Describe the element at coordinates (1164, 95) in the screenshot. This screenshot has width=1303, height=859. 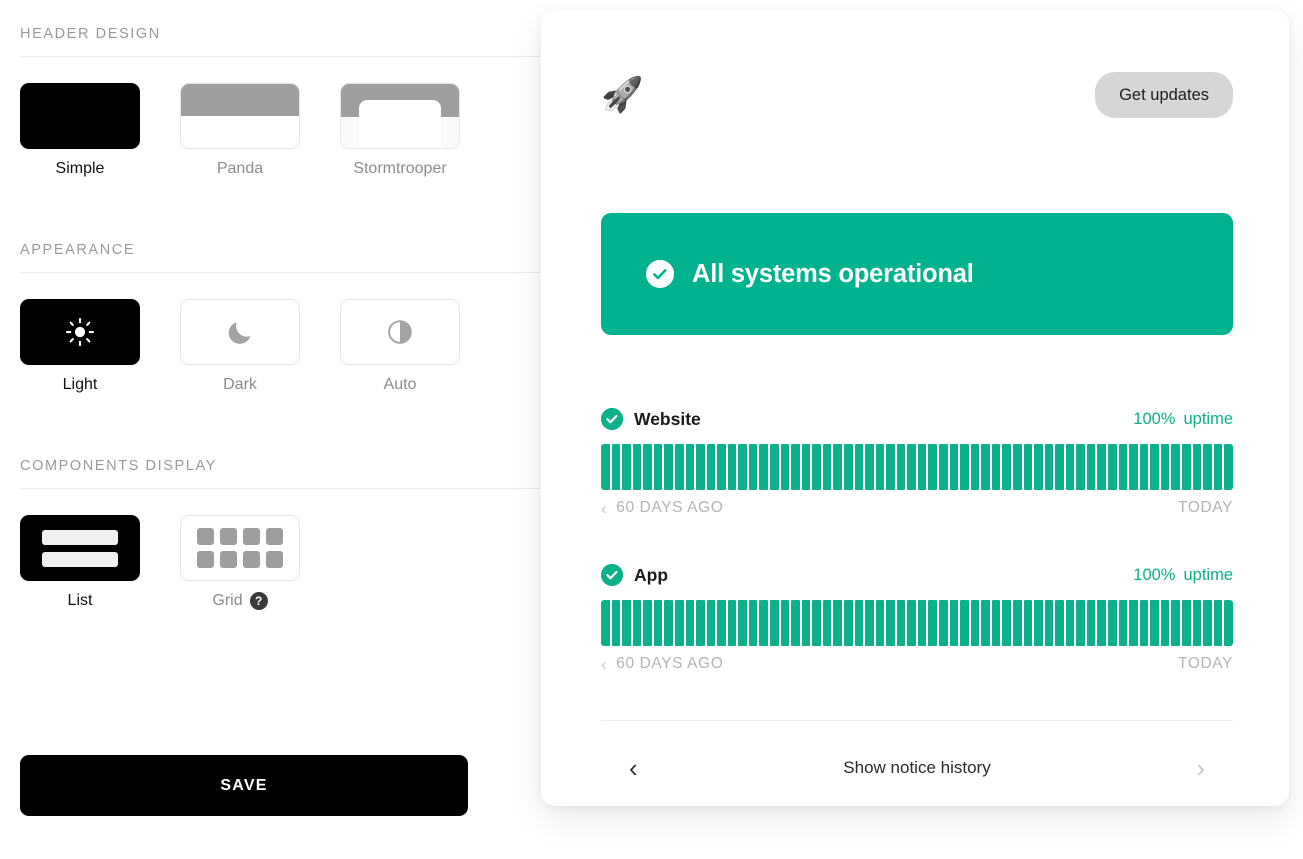
I see `get-updates-button: Get updates` at that location.